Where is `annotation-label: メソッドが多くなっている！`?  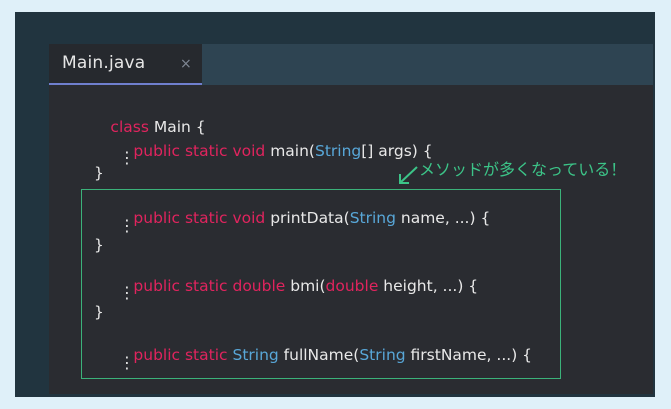 annotation-label: メソッドが多くなっている！ is located at coordinates (523, 169).